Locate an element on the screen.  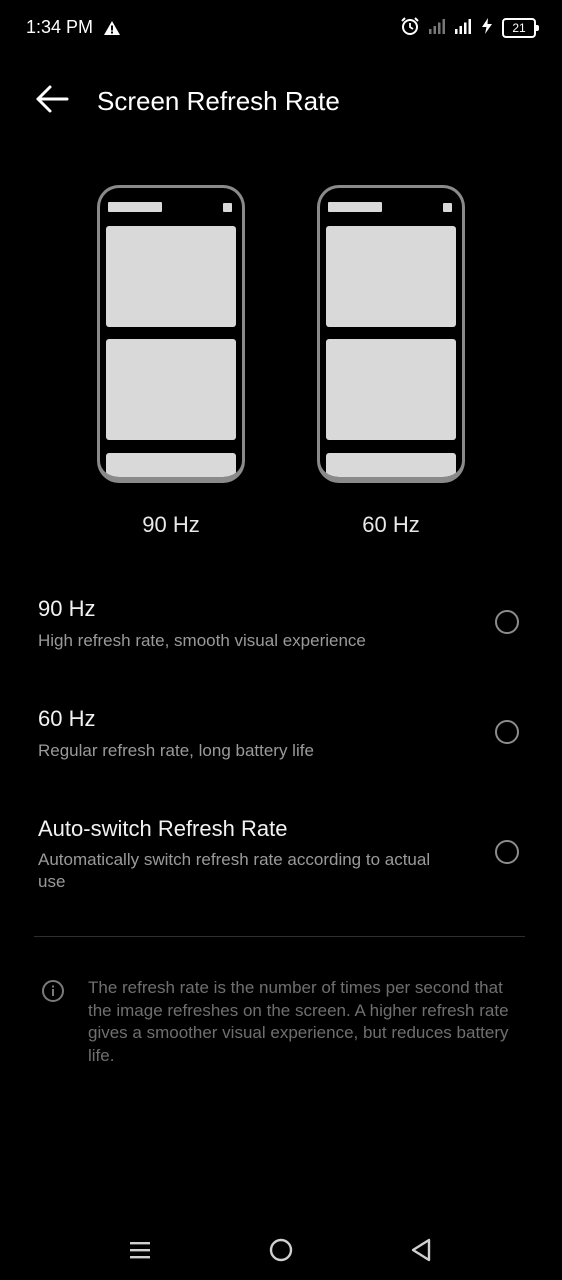
status-time: 1:34 PM is located at coordinates (60, 27).